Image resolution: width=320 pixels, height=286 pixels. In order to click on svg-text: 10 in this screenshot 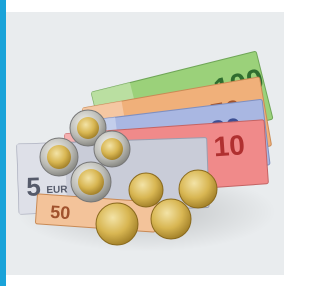, I will do `click(229, 145)`.